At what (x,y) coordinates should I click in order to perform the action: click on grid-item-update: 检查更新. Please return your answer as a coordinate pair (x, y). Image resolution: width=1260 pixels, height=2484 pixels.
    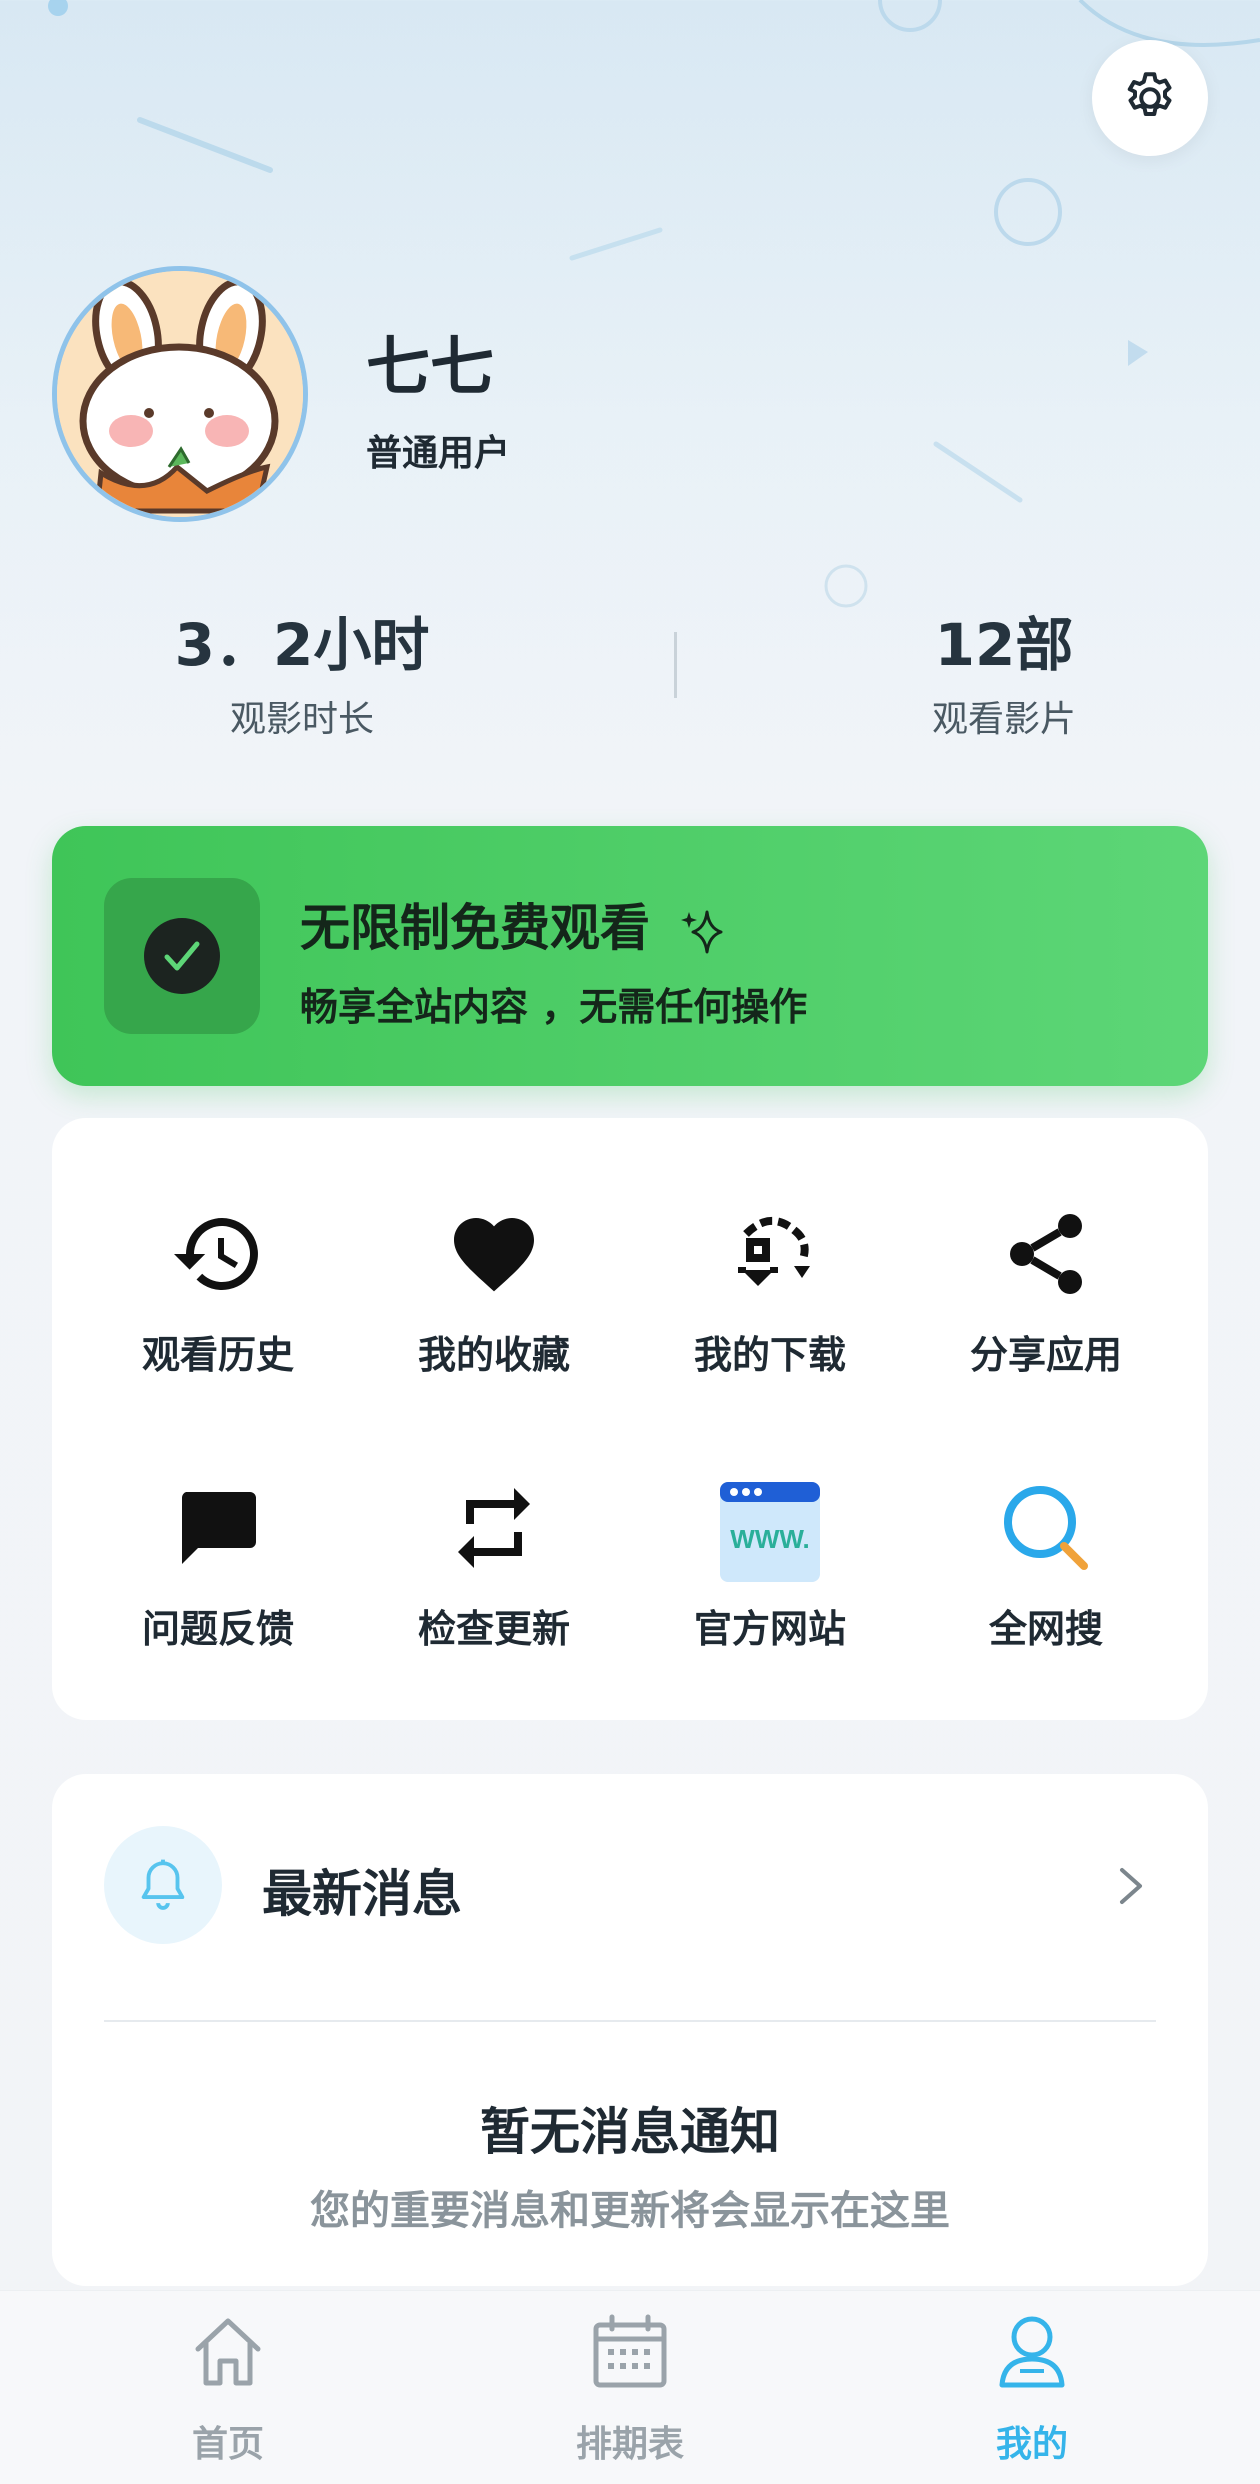
    Looking at the image, I should click on (494, 1574).